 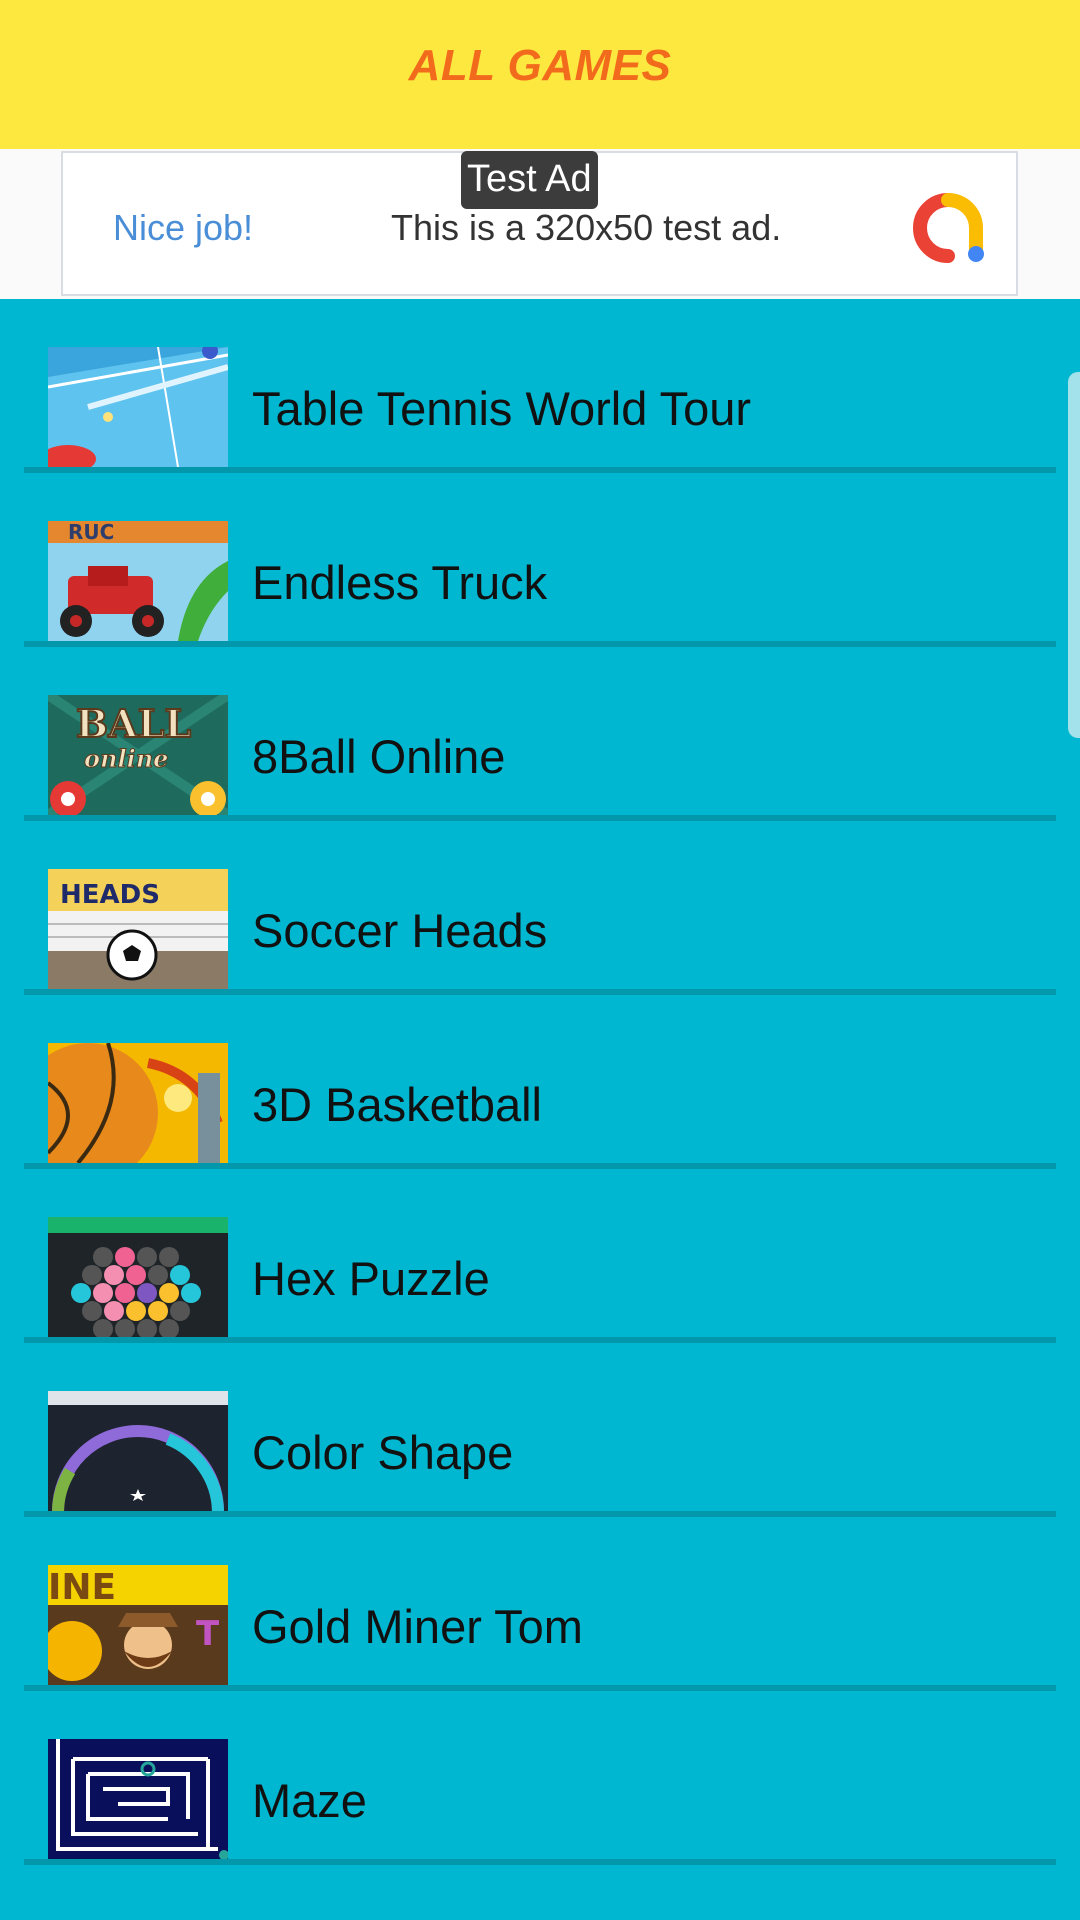 I want to click on game-title: Endless Truck, so click(x=400, y=582).